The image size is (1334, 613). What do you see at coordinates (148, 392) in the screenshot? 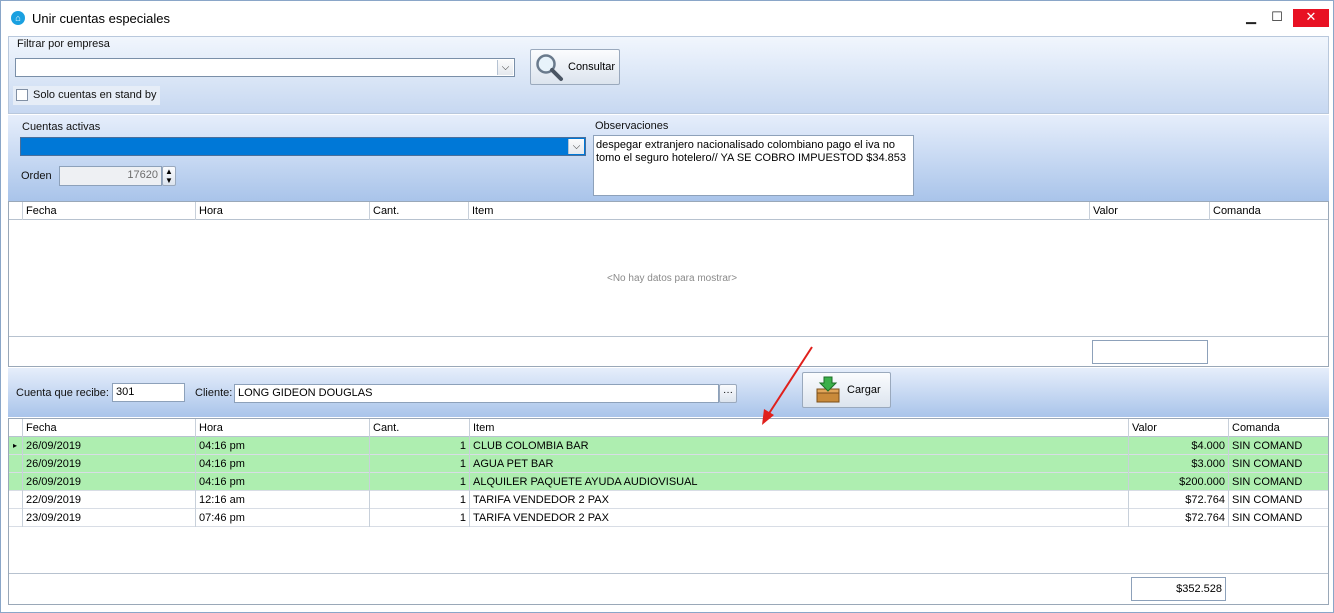
I see `cuenta-recibe-input: 301` at bounding box center [148, 392].